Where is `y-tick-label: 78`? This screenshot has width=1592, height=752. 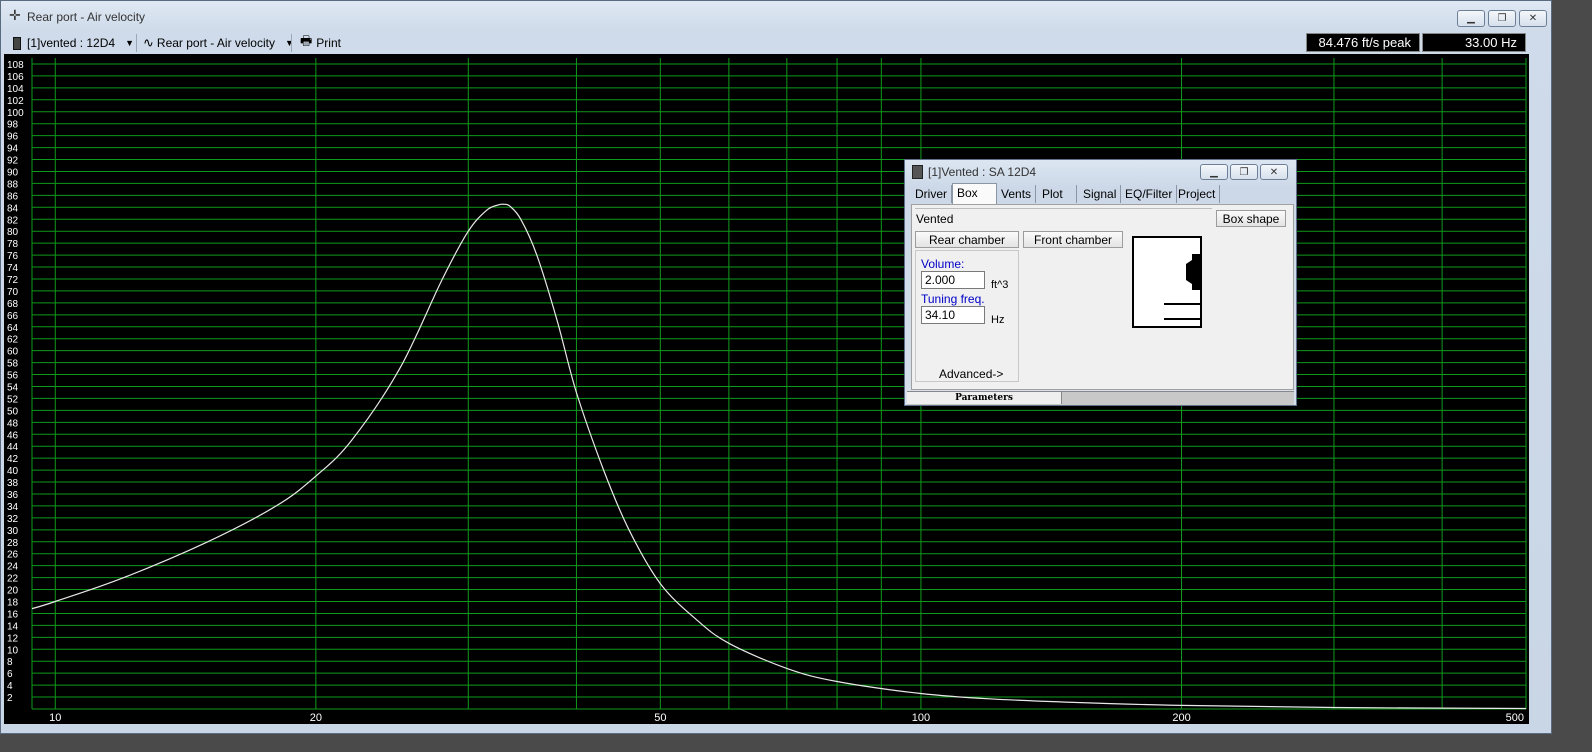
y-tick-label: 78 is located at coordinates (13, 244).